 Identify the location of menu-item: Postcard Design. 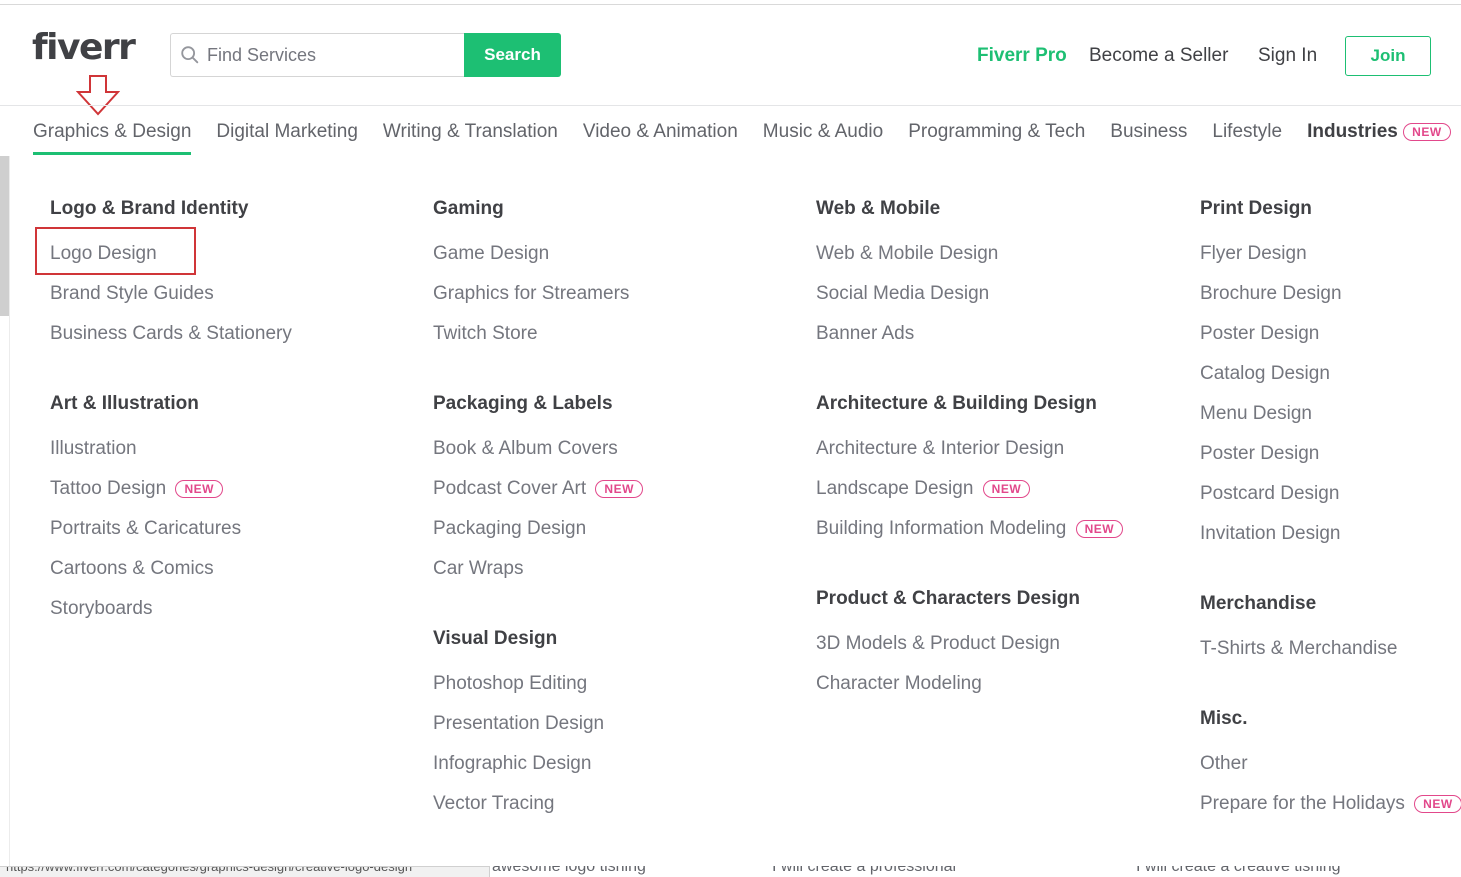
(1269, 494).